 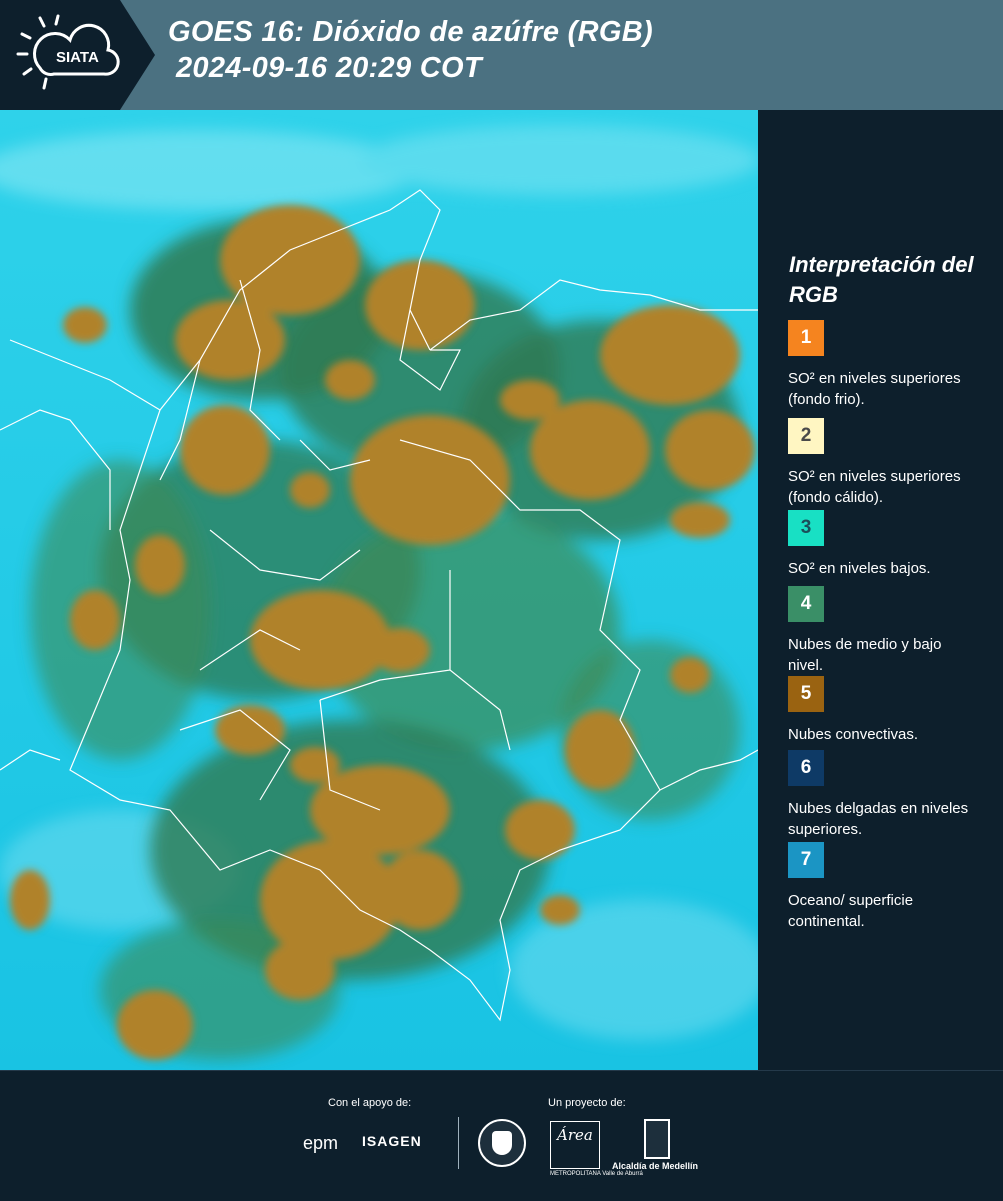 I want to click on legend-swatch-5: 5, so click(x=806, y=694).